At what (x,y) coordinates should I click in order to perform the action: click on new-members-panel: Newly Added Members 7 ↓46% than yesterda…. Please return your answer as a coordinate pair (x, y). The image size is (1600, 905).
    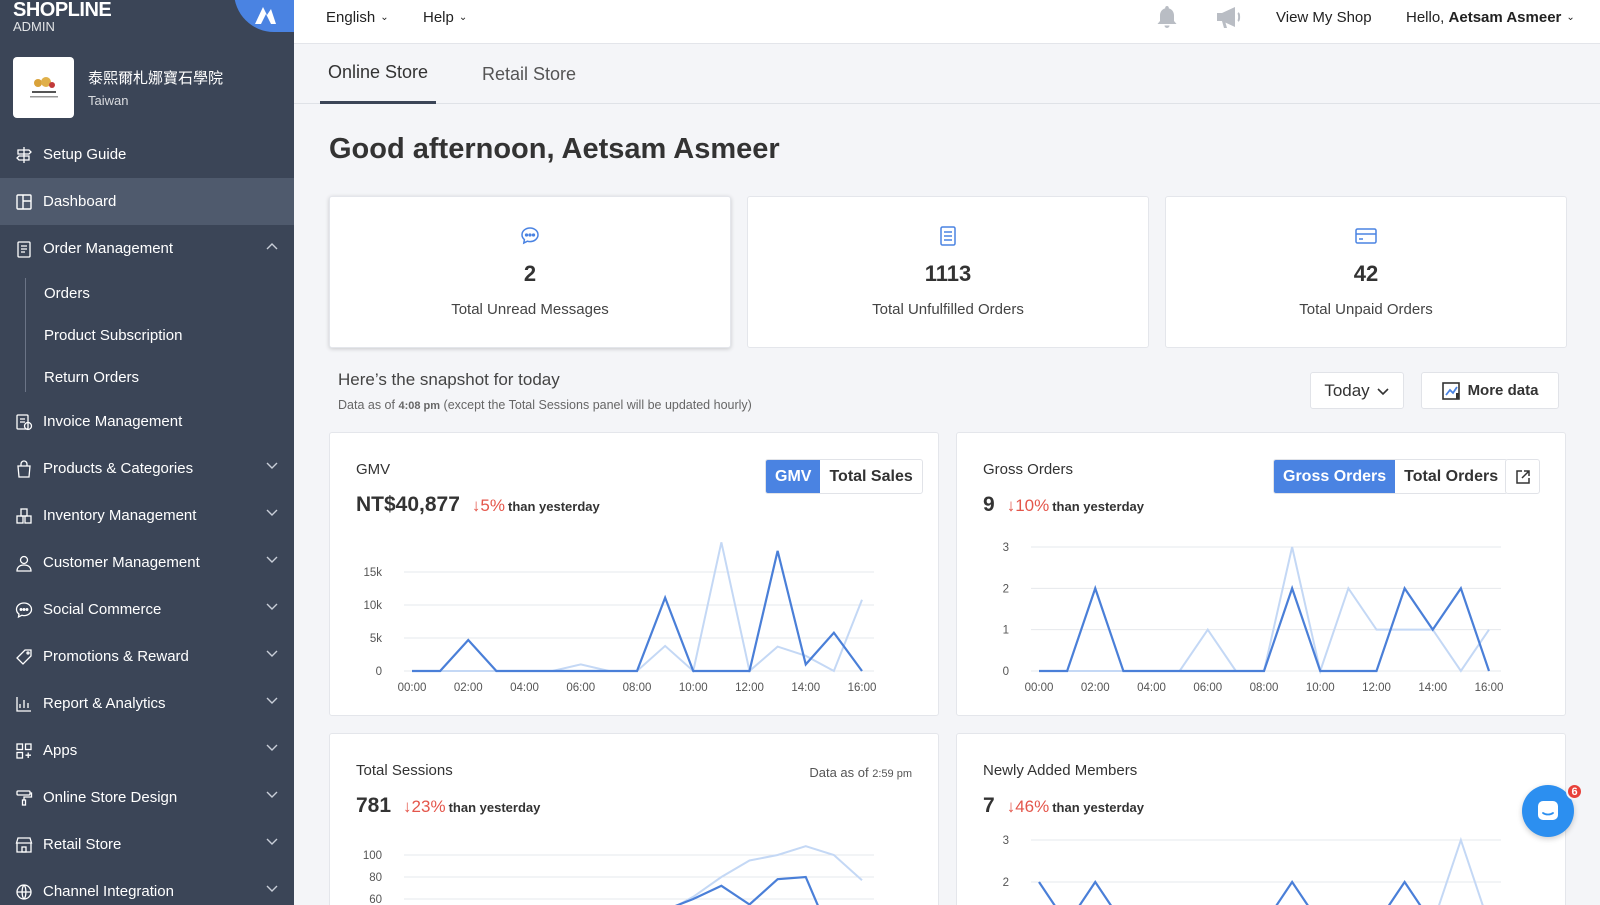
    Looking at the image, I should click on (1261, 819).